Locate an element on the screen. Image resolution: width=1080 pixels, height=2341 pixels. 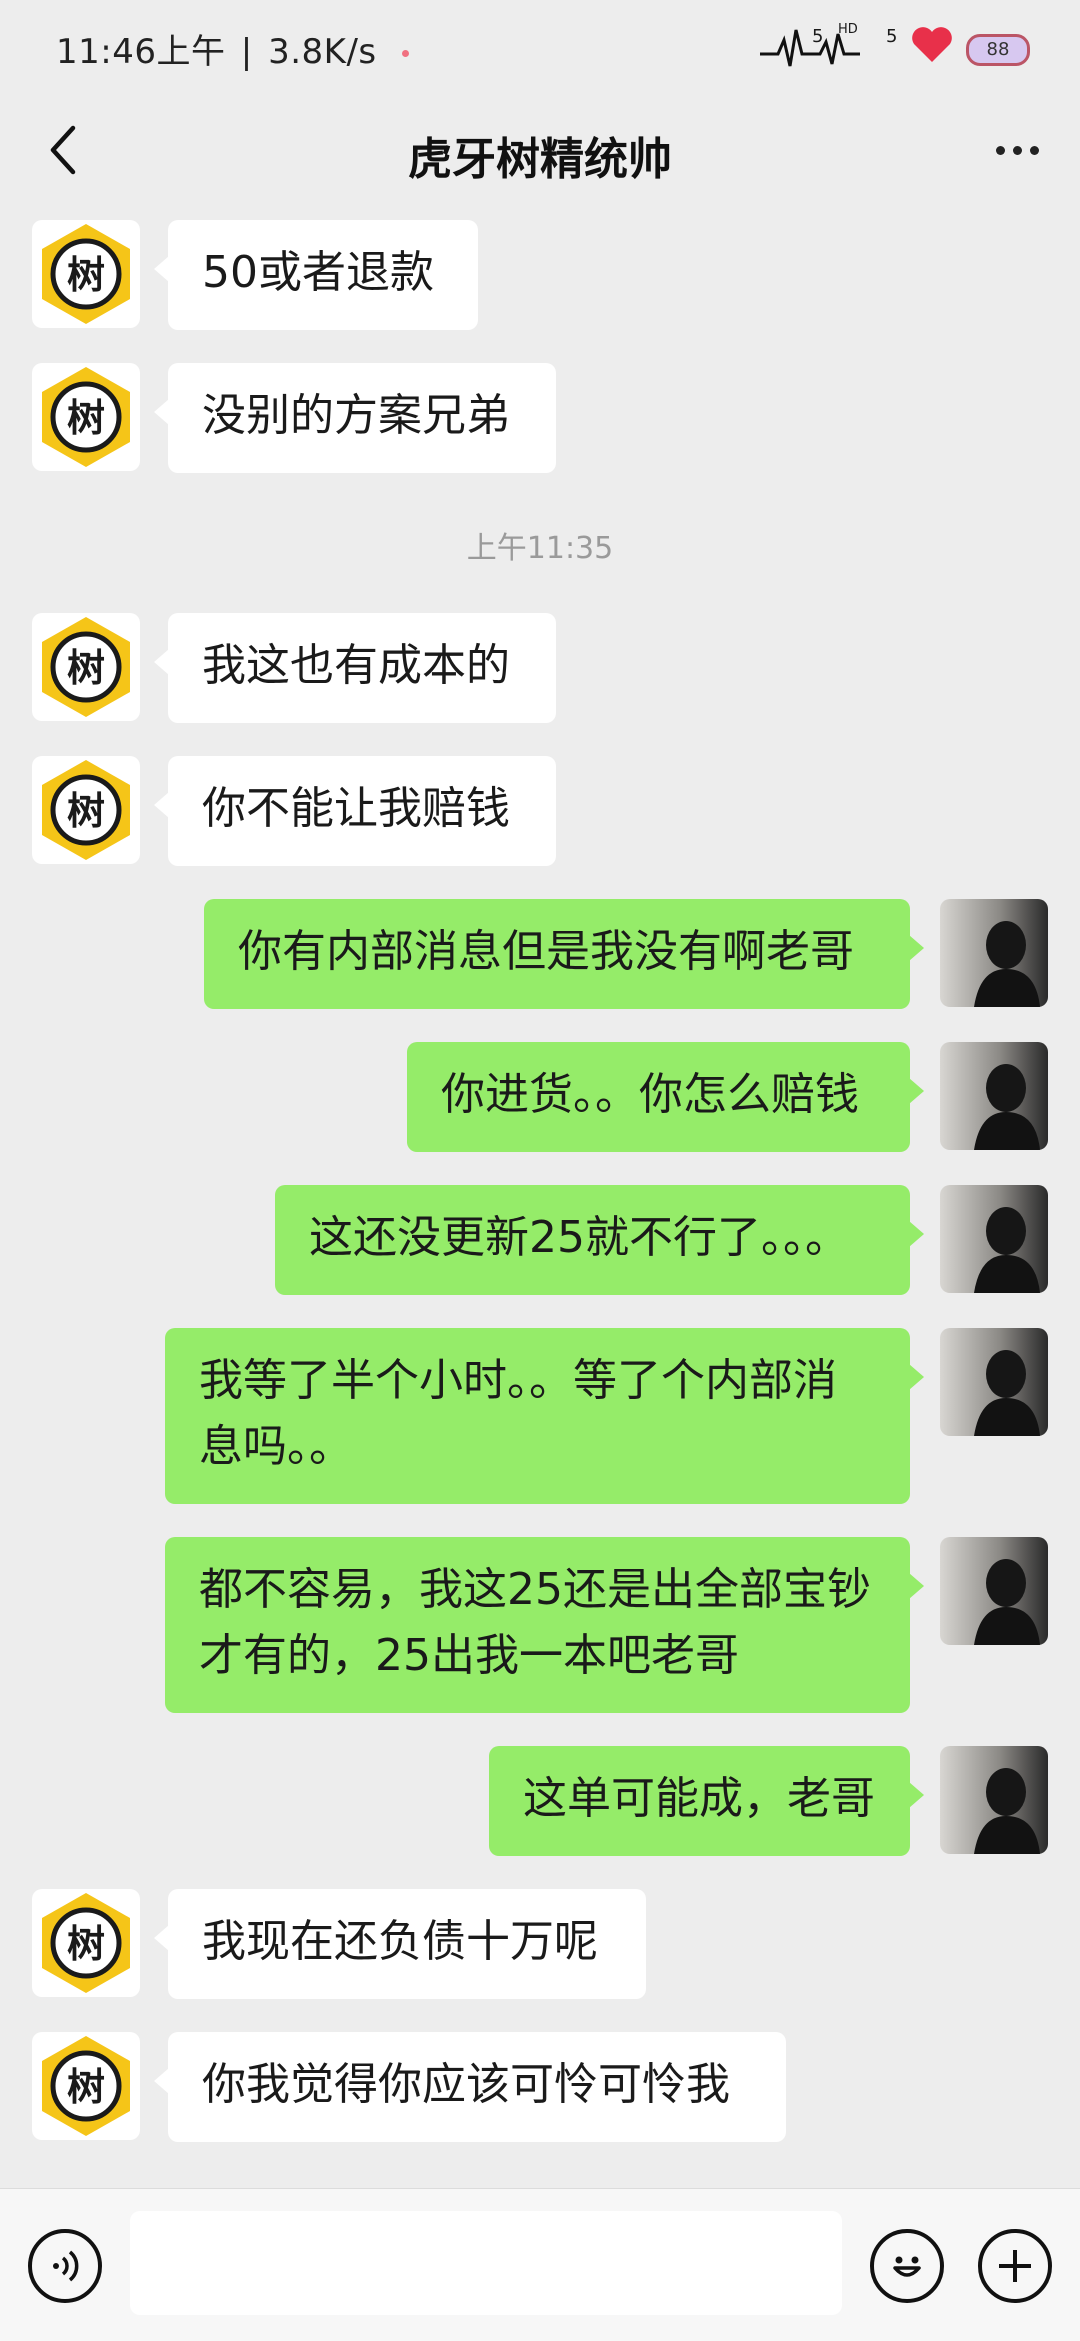
message-bubble: 50或者退款 is located at coordinates (316, 275).